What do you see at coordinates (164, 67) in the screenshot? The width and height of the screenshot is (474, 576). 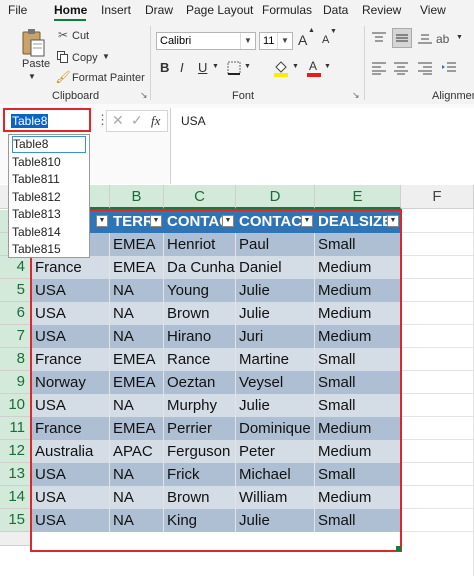 I see `bold-button: B` at bounding box center [164, 67].